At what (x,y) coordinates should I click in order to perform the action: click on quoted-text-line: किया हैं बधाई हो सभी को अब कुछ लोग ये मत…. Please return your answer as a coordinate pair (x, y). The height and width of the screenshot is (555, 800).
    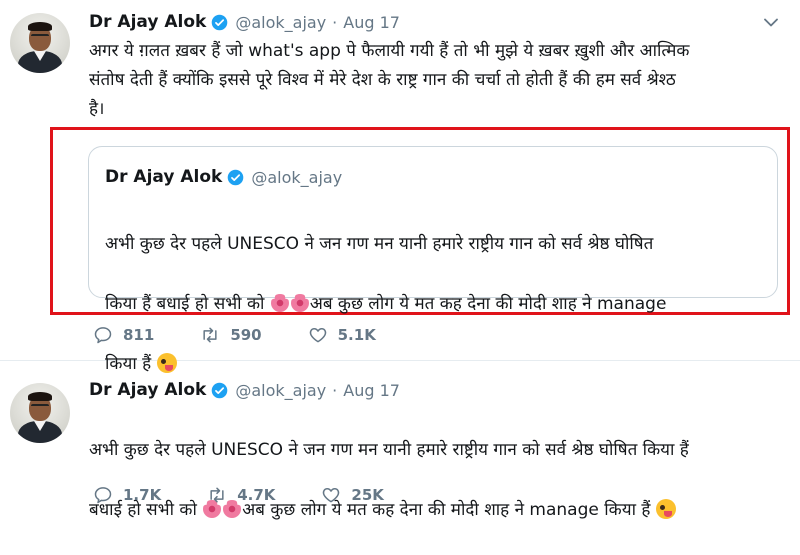
    Looking at the image, I should click on (440, 304).